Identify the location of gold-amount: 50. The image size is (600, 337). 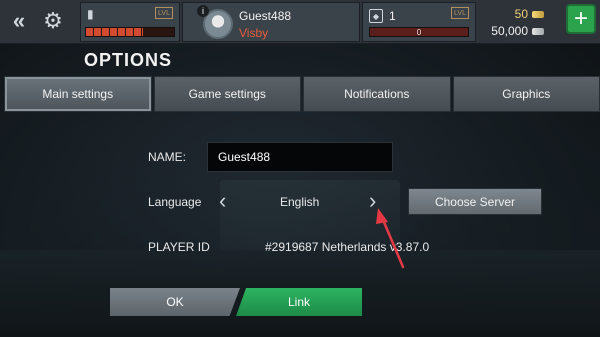
(529, 14).